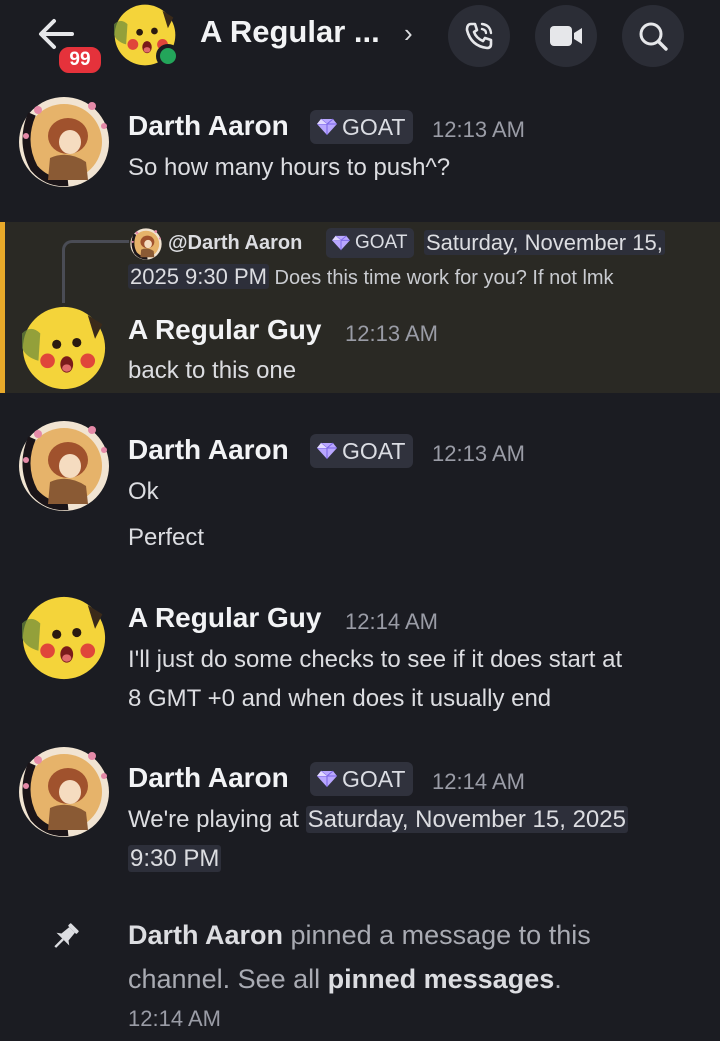 This screenshot has height=1041, width=720. I want to click on unread-badge: 99, so click(80, 60).